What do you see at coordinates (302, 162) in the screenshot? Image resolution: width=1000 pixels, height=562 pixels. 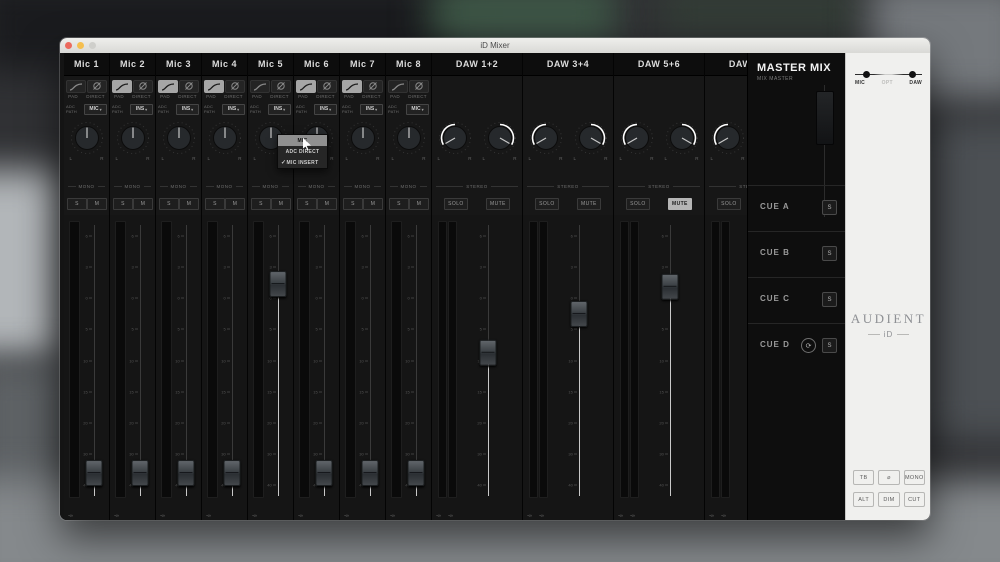 I see `adc-path-menu-item: ✓ MIC INSERT` at bounding box center [302, 162].